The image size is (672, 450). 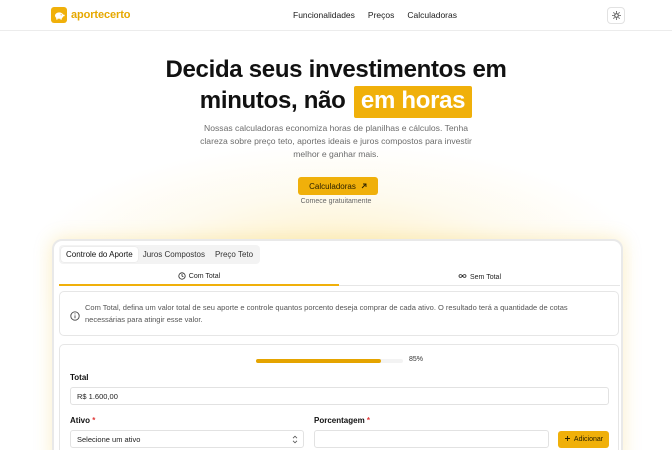 I want to click on cta-note: Comece gratuitamente, so click(x=336, y=201).